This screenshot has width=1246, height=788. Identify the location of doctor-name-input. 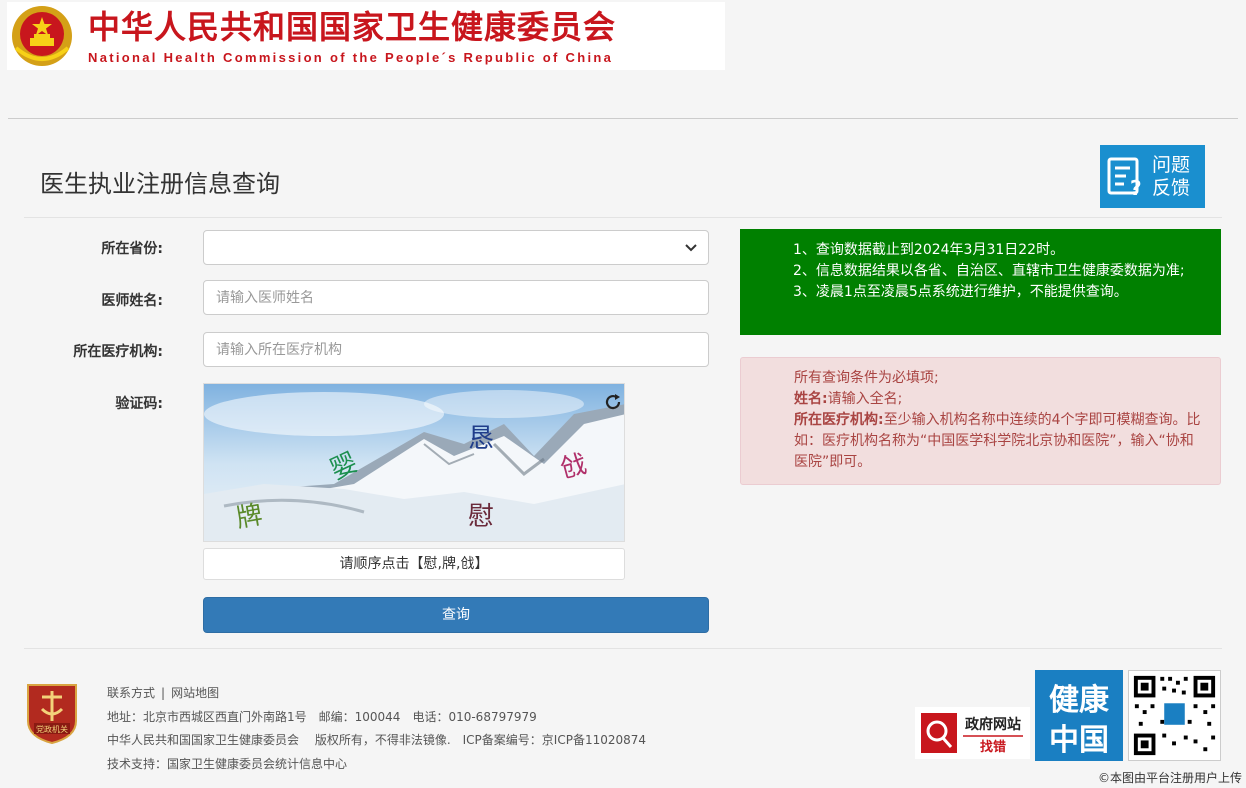
(456, 297).